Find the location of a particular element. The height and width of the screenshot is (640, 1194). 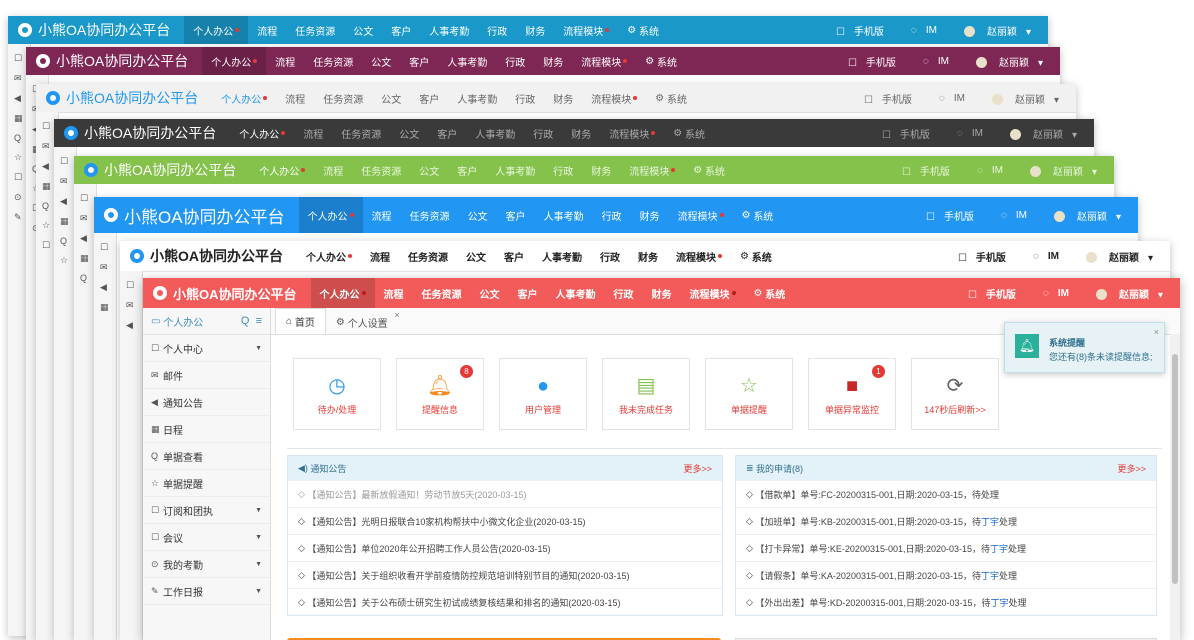

search-icon: Q is located at coordinates (245, 321).